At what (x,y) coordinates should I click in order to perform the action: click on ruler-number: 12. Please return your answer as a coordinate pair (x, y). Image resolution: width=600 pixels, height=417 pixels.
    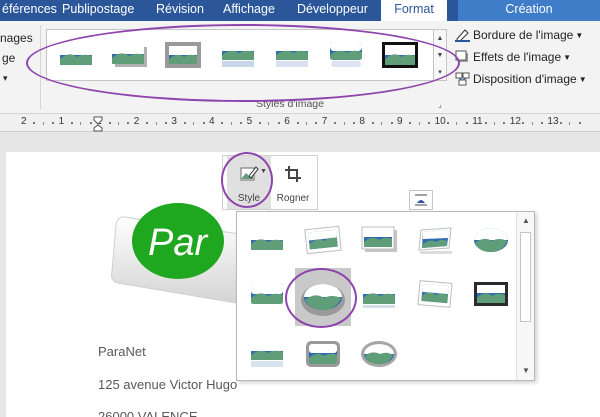
    Looking at the image, I should click on (515, 121).